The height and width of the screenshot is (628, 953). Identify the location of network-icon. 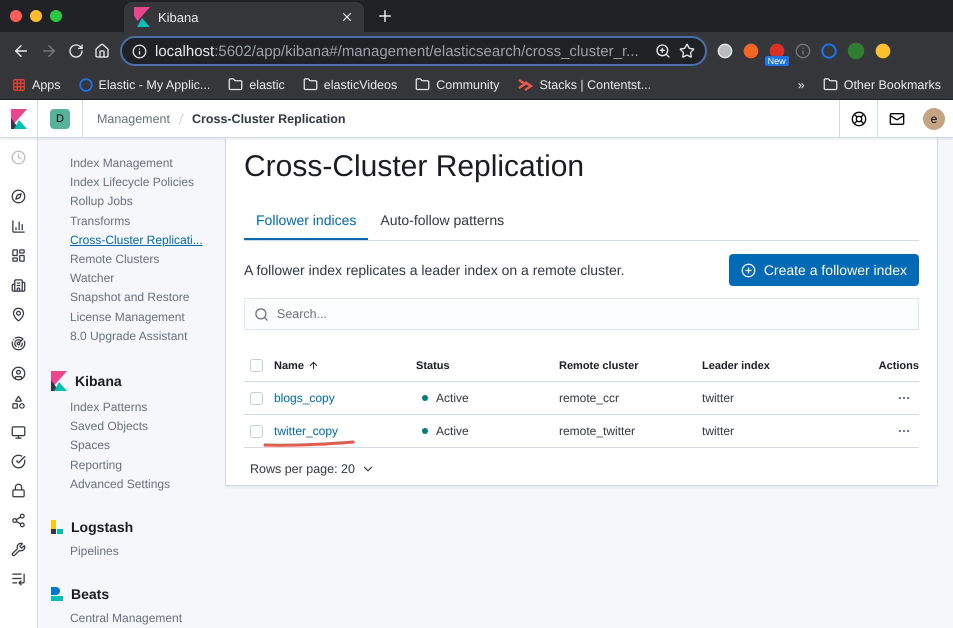
(18, 520).